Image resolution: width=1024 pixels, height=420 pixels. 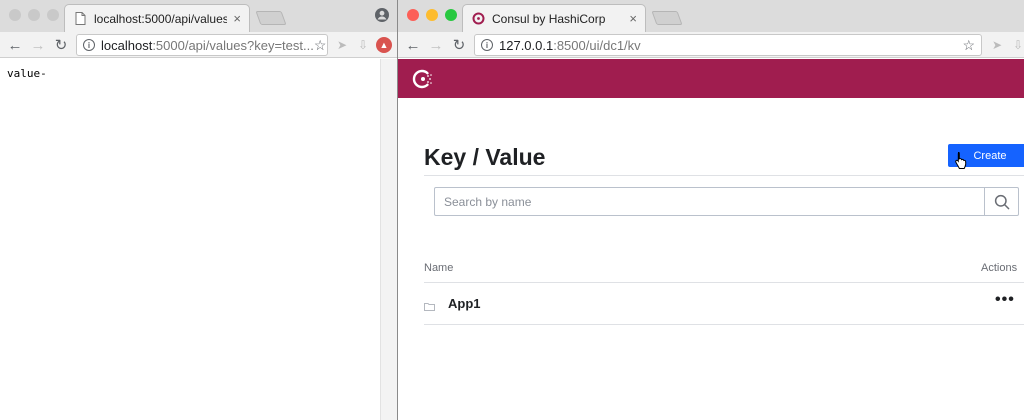 I want to click on title-divider, so click(x=724, y=175).